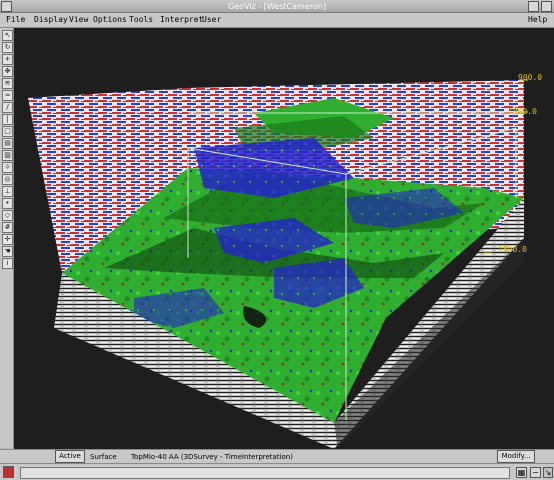  What do you see at coordinates (521, 472) in the screenshot?
I see `grid-icon: ▦` at bounding box center [521, 472].